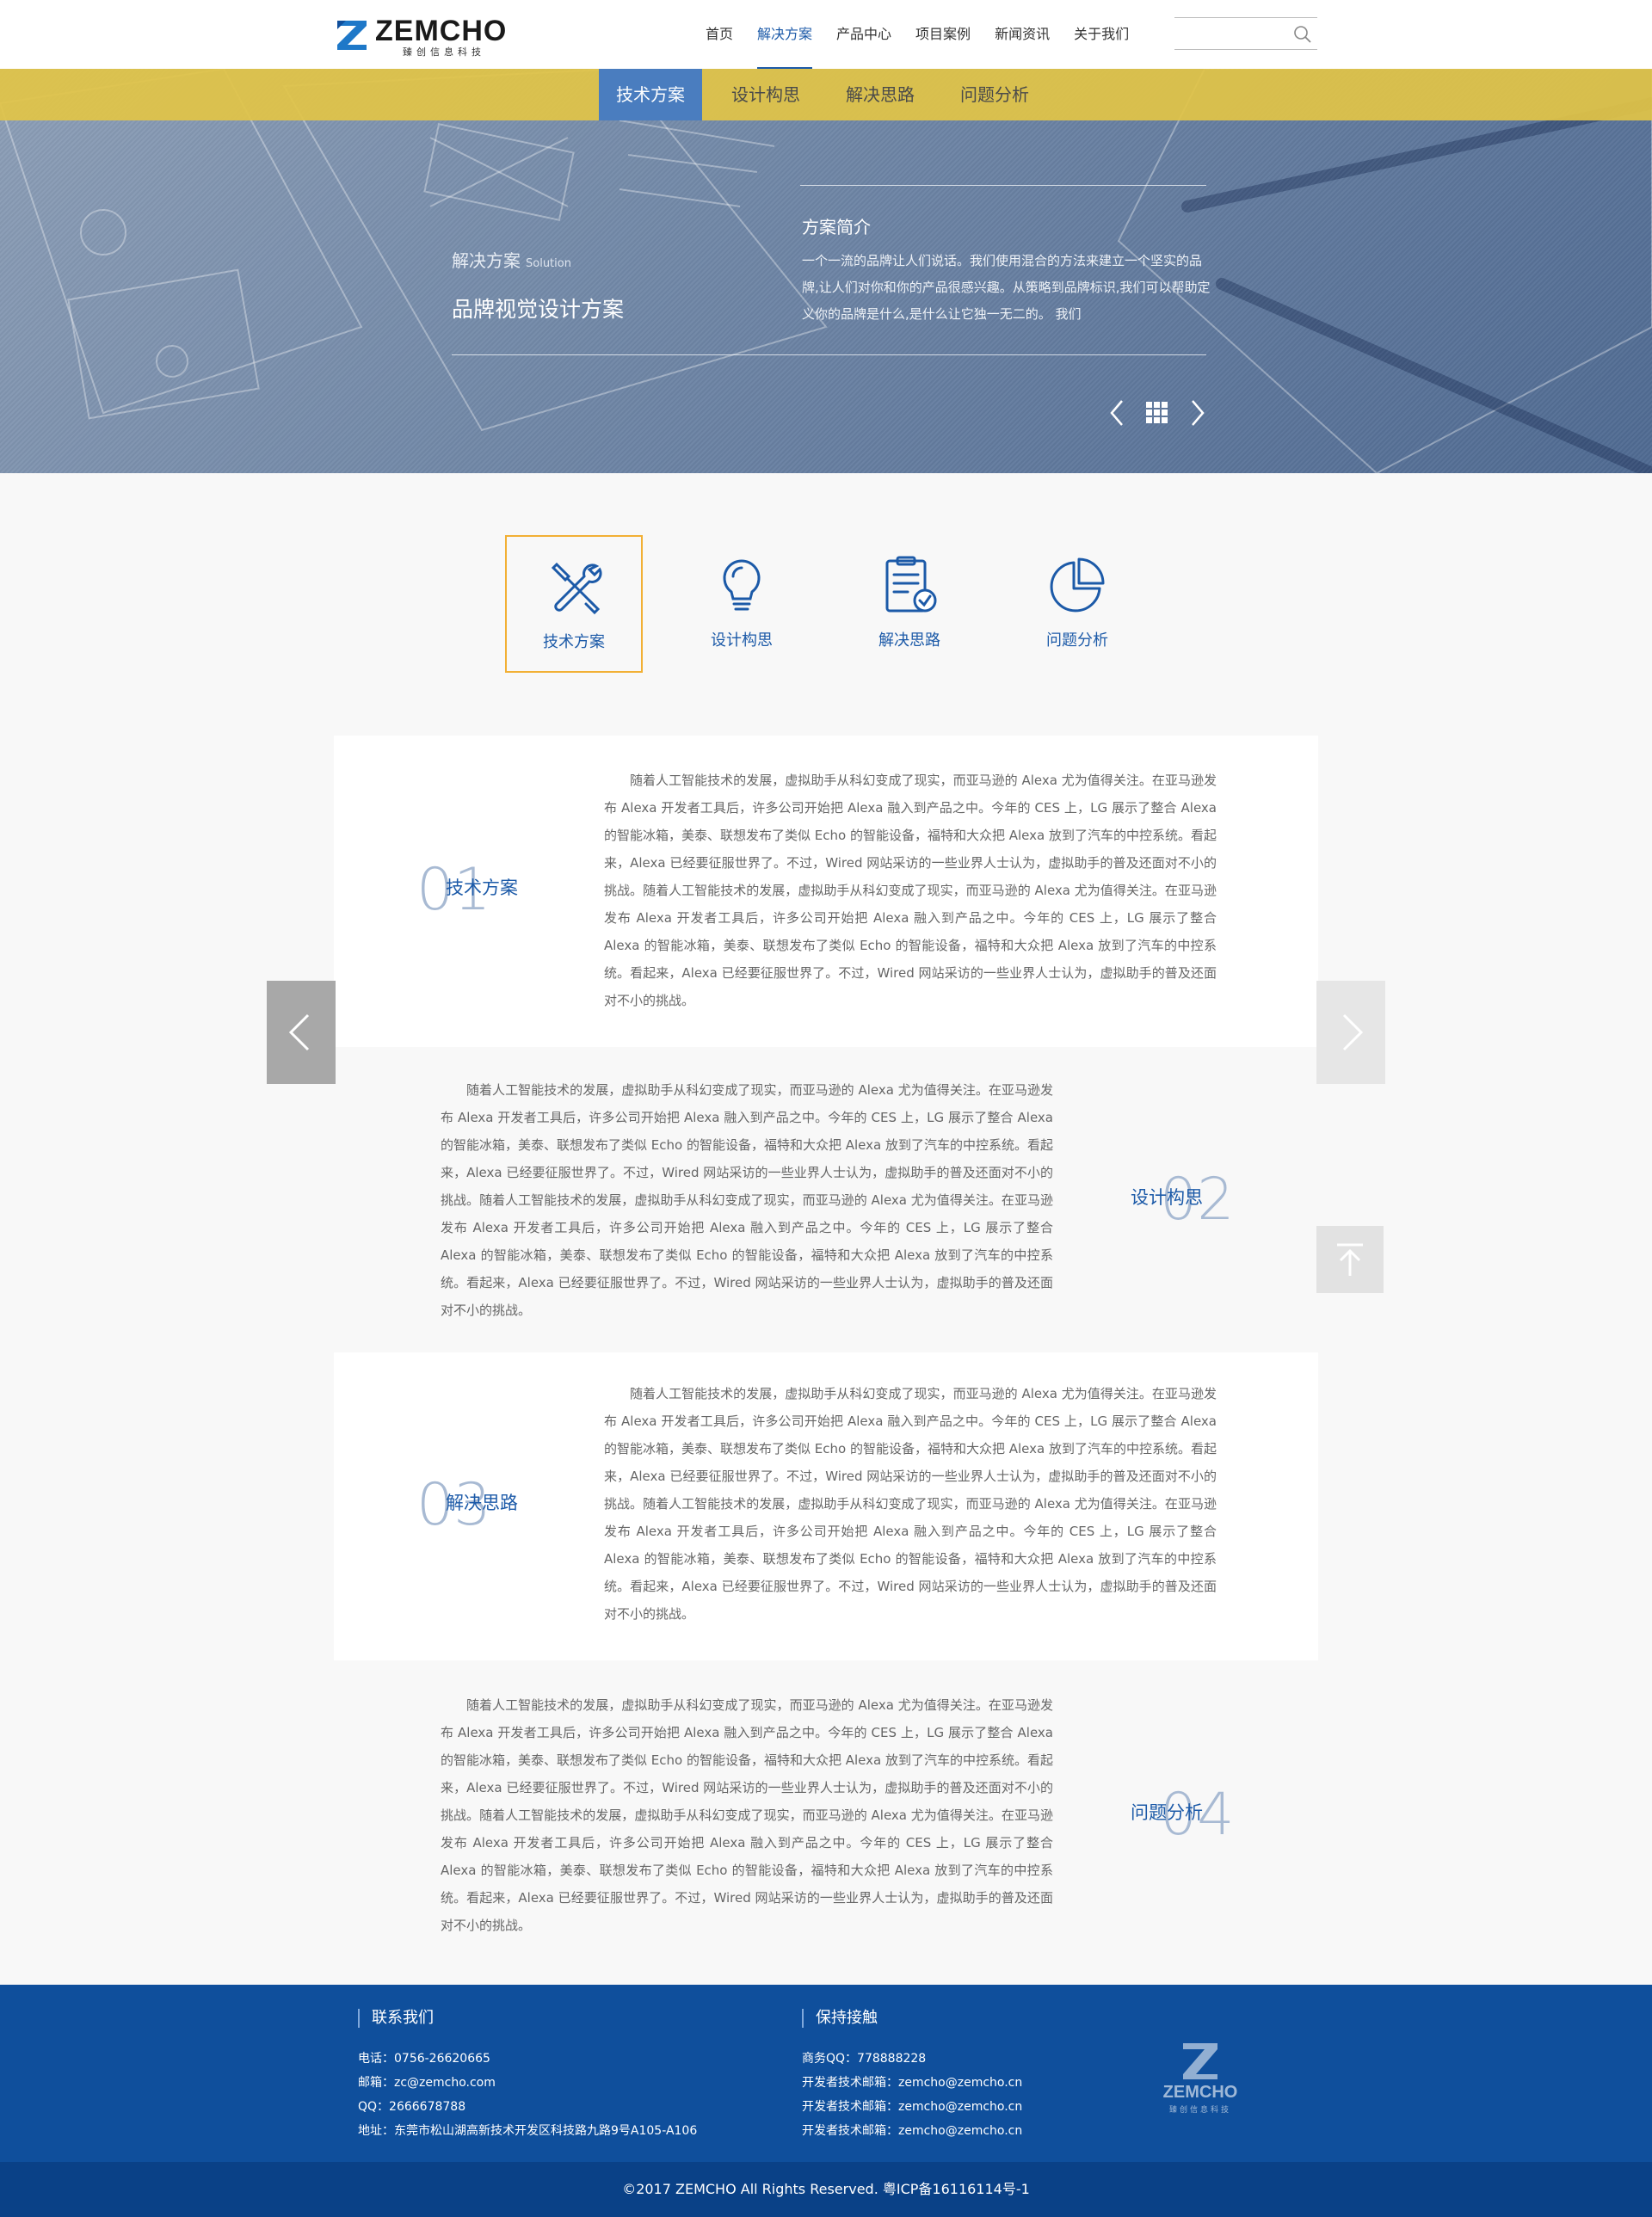 The image size is (1652, 2217). I want to click on main-nav: 首页 解决方案 产品中心 项目案例 新闻资讯 关于我们, so click(930, 34).